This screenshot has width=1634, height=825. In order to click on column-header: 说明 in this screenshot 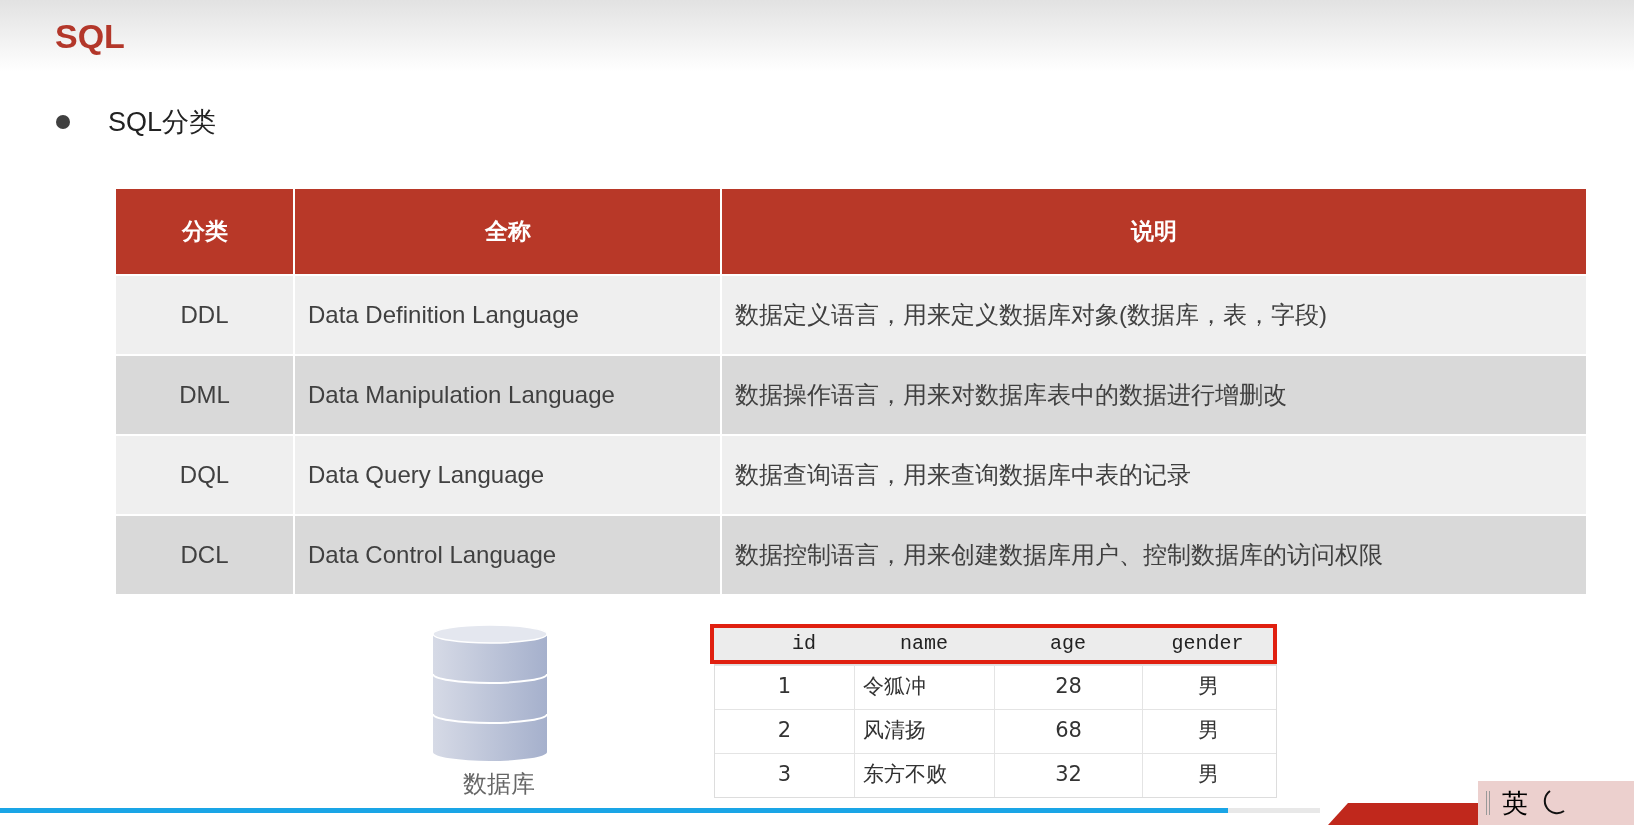, I will do `click(1153, 231)`.